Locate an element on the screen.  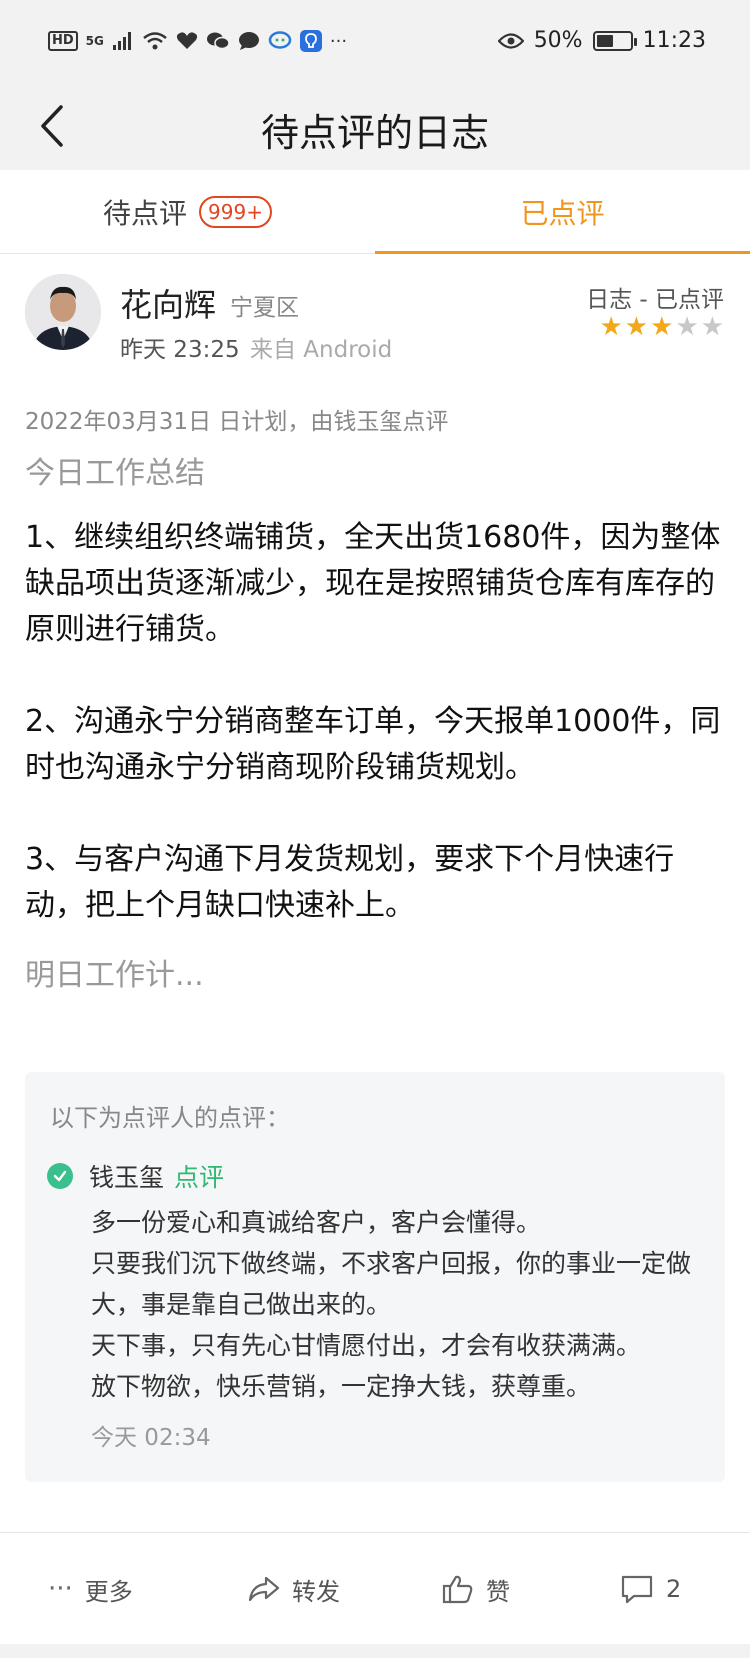
share-icon is located at coordinates (264, 1589).